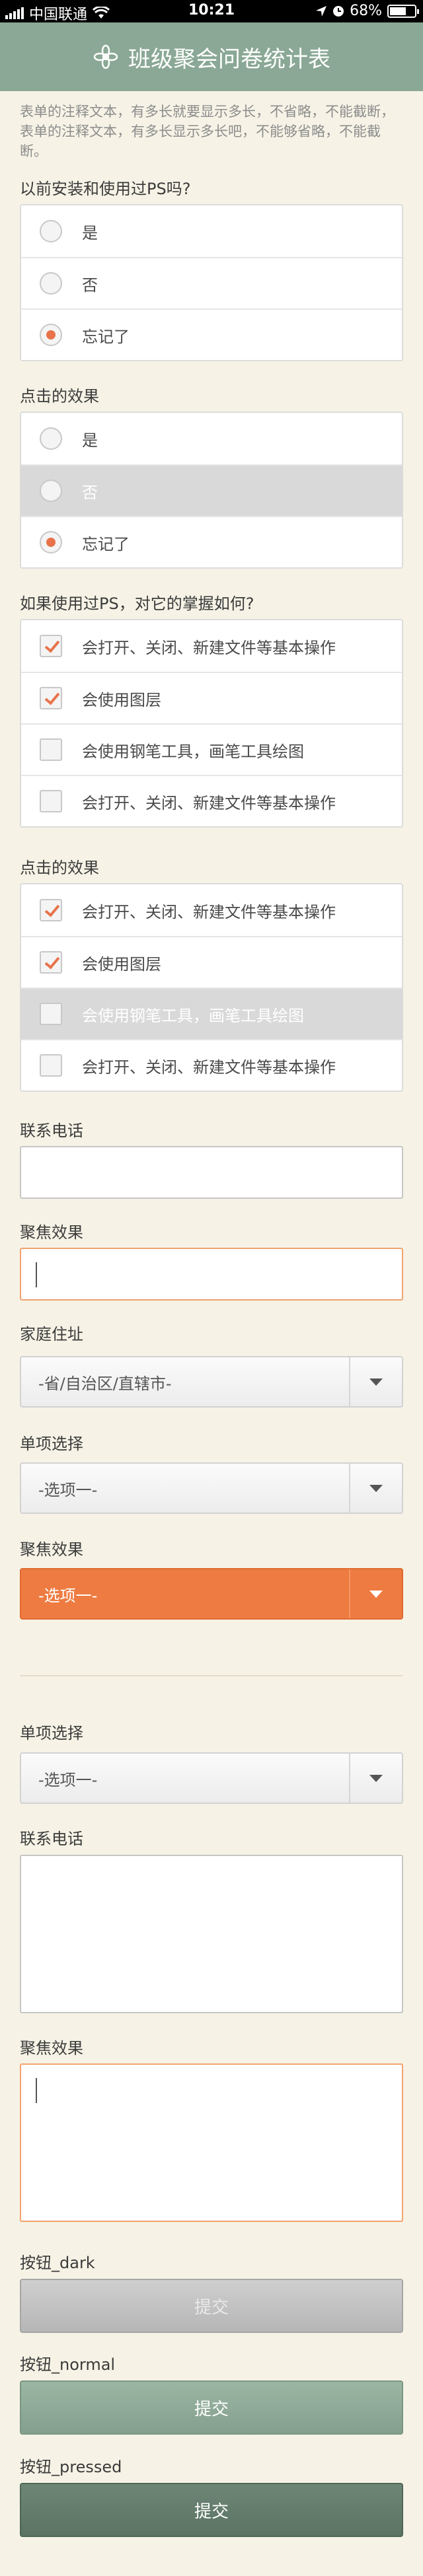 The height and width of the screenshot is (2576, 423). Describe the element at coordinates (211, 2142) in the screenshot. I see `focused-textarea` at that location.